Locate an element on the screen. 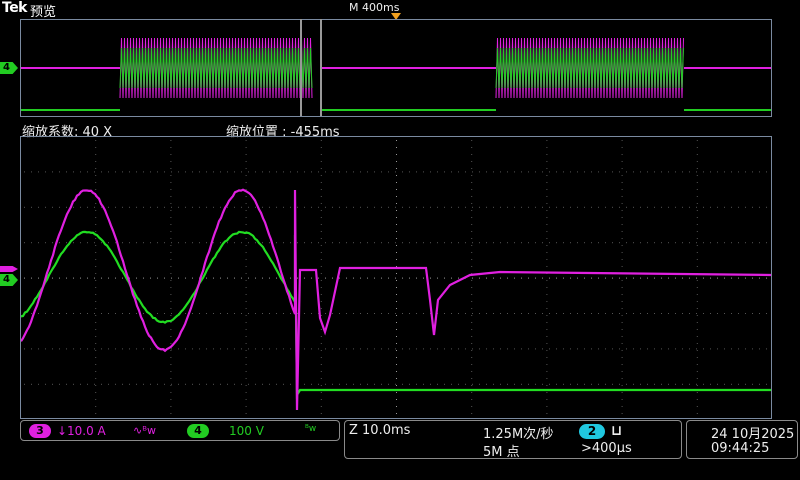 Image resolution: width=800 pixels, height=480 pixels. ch3-bandwidth-icon: ∿ᴮw is located at coordinates (144, 430).